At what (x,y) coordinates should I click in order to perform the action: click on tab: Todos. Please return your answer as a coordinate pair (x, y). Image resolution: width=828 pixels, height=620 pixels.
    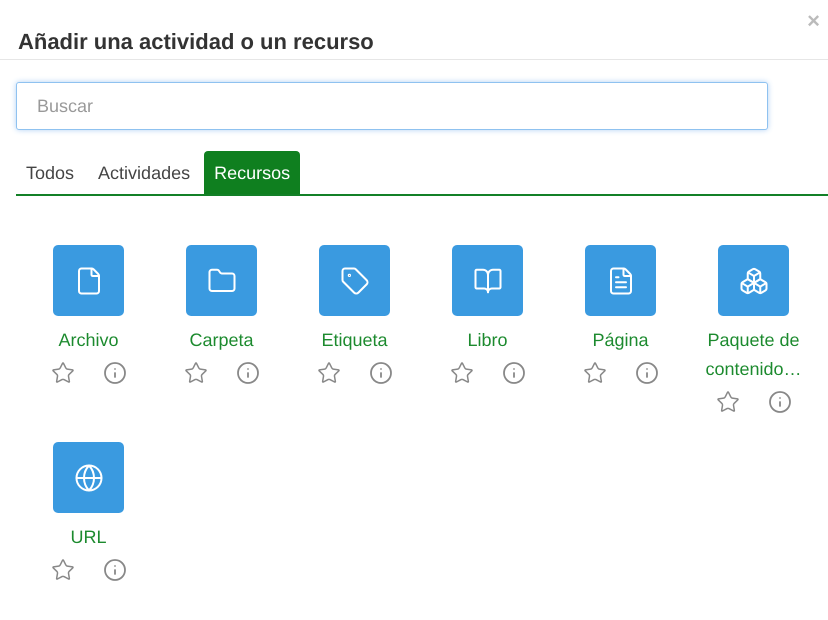
    Looking at the image, I should click on (50, 172).